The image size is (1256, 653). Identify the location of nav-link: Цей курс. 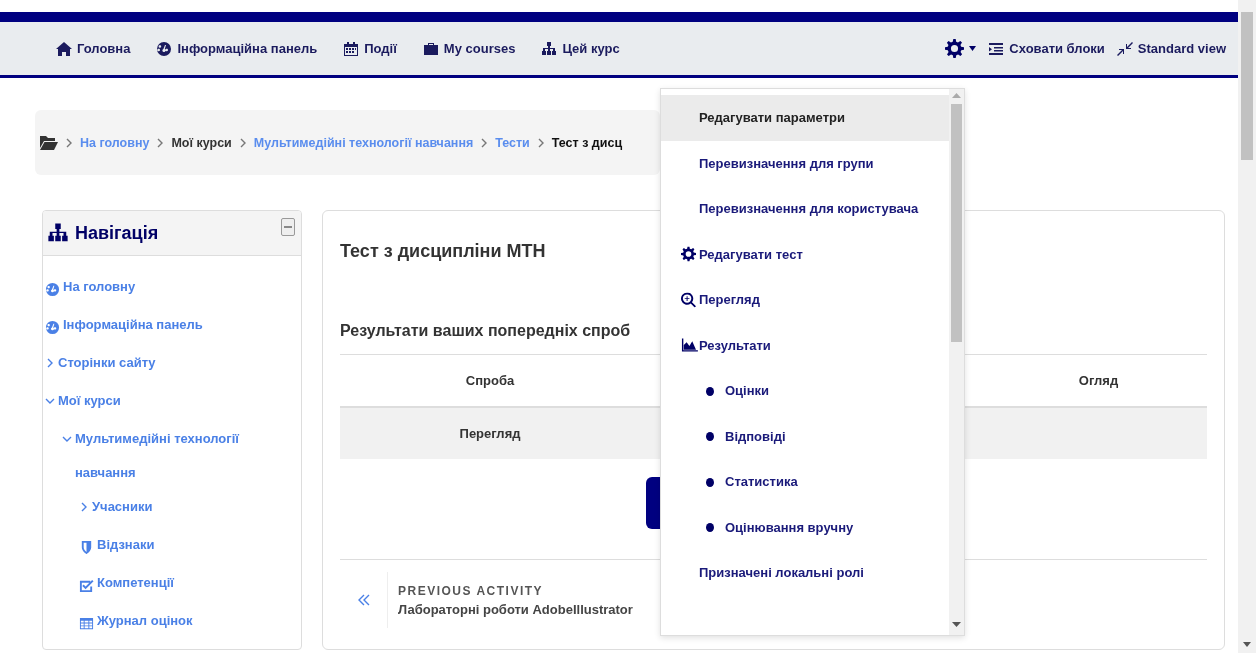
(580, 48).